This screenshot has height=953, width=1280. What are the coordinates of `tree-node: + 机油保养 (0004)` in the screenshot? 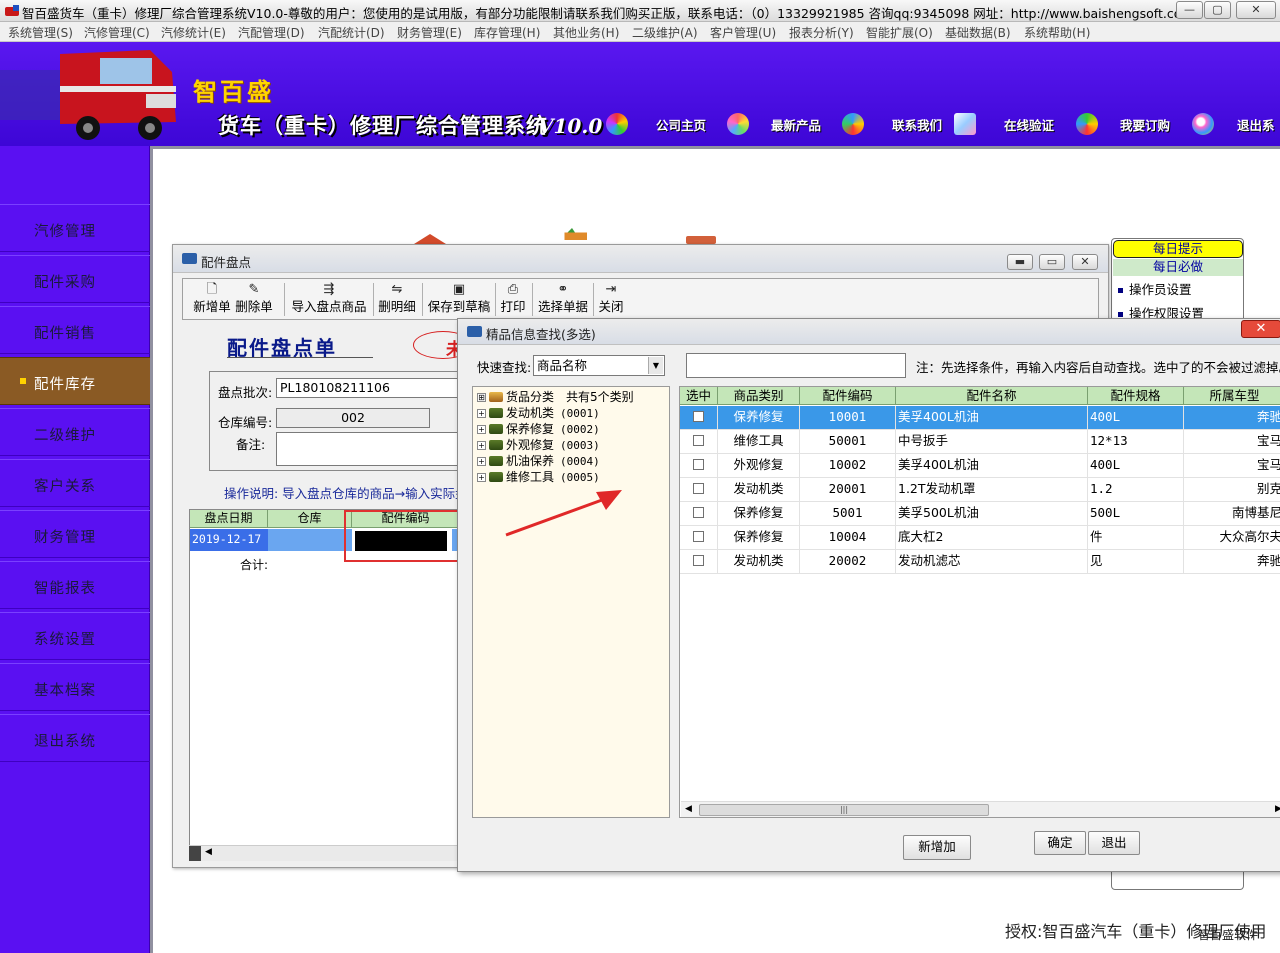 It's located at (538, 461).